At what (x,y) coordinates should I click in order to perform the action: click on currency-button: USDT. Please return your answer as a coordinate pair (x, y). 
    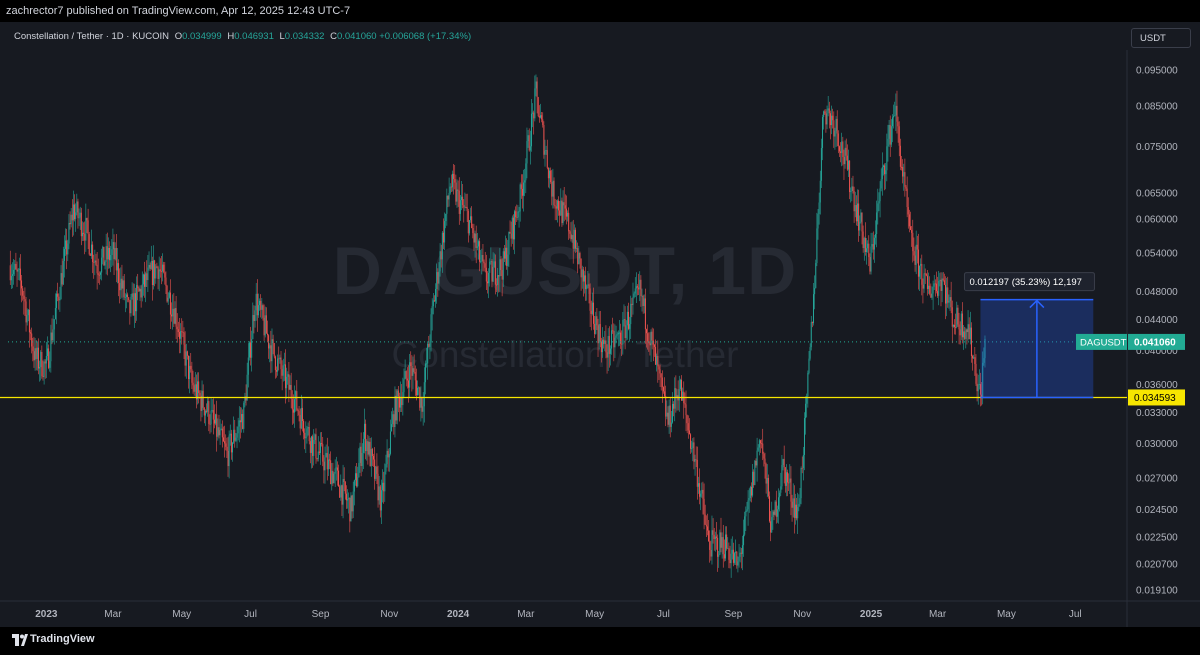
    Looking at the image, I should click on (1161, 38).